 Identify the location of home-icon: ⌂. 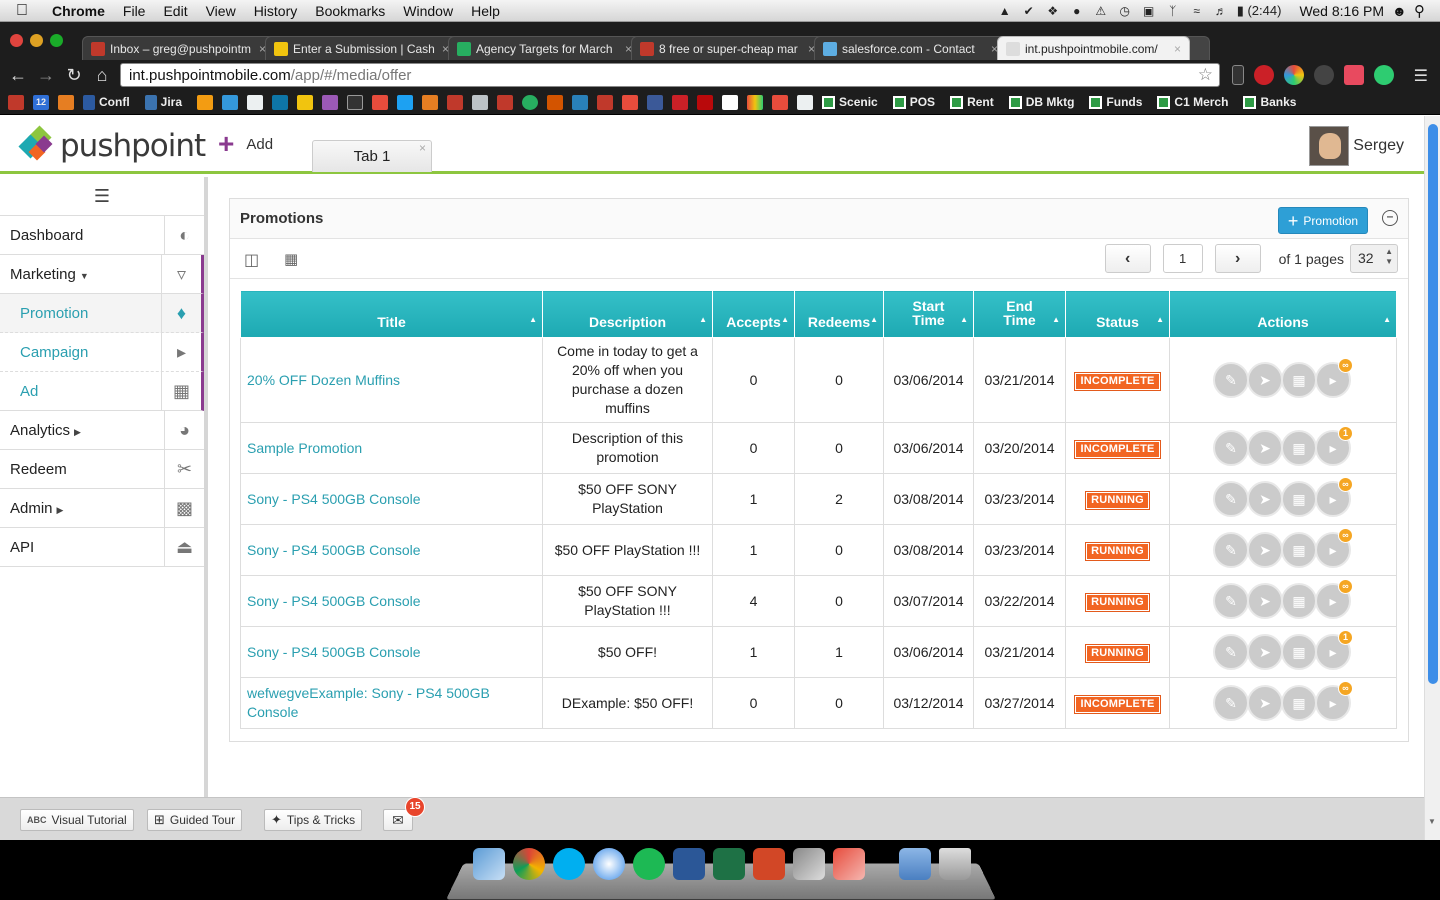
(102, 75).